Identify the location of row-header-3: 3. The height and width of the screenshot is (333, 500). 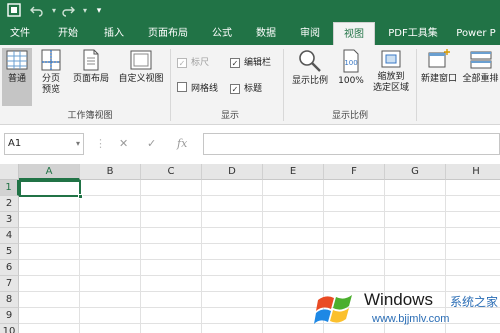
(9, 220).